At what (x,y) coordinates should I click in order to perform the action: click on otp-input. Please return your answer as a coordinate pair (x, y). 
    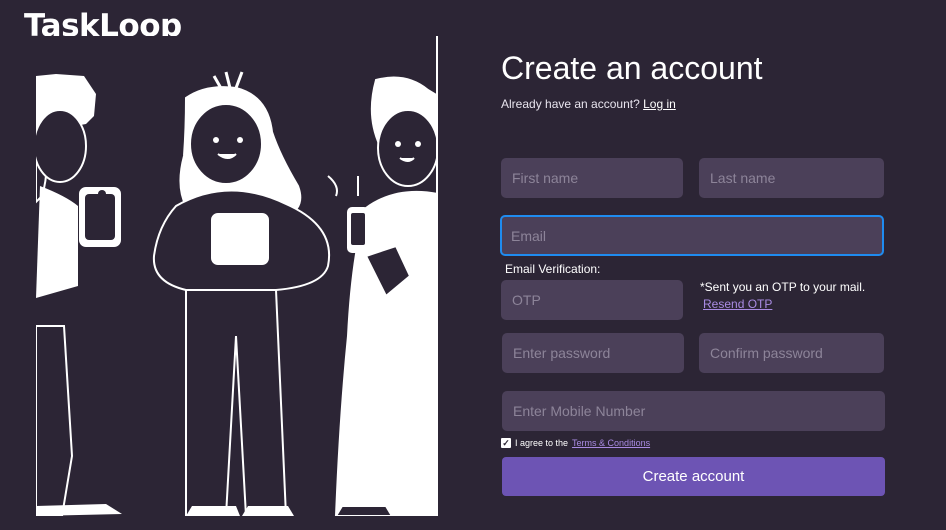
    Looking at the image, I should click on (592, 300).